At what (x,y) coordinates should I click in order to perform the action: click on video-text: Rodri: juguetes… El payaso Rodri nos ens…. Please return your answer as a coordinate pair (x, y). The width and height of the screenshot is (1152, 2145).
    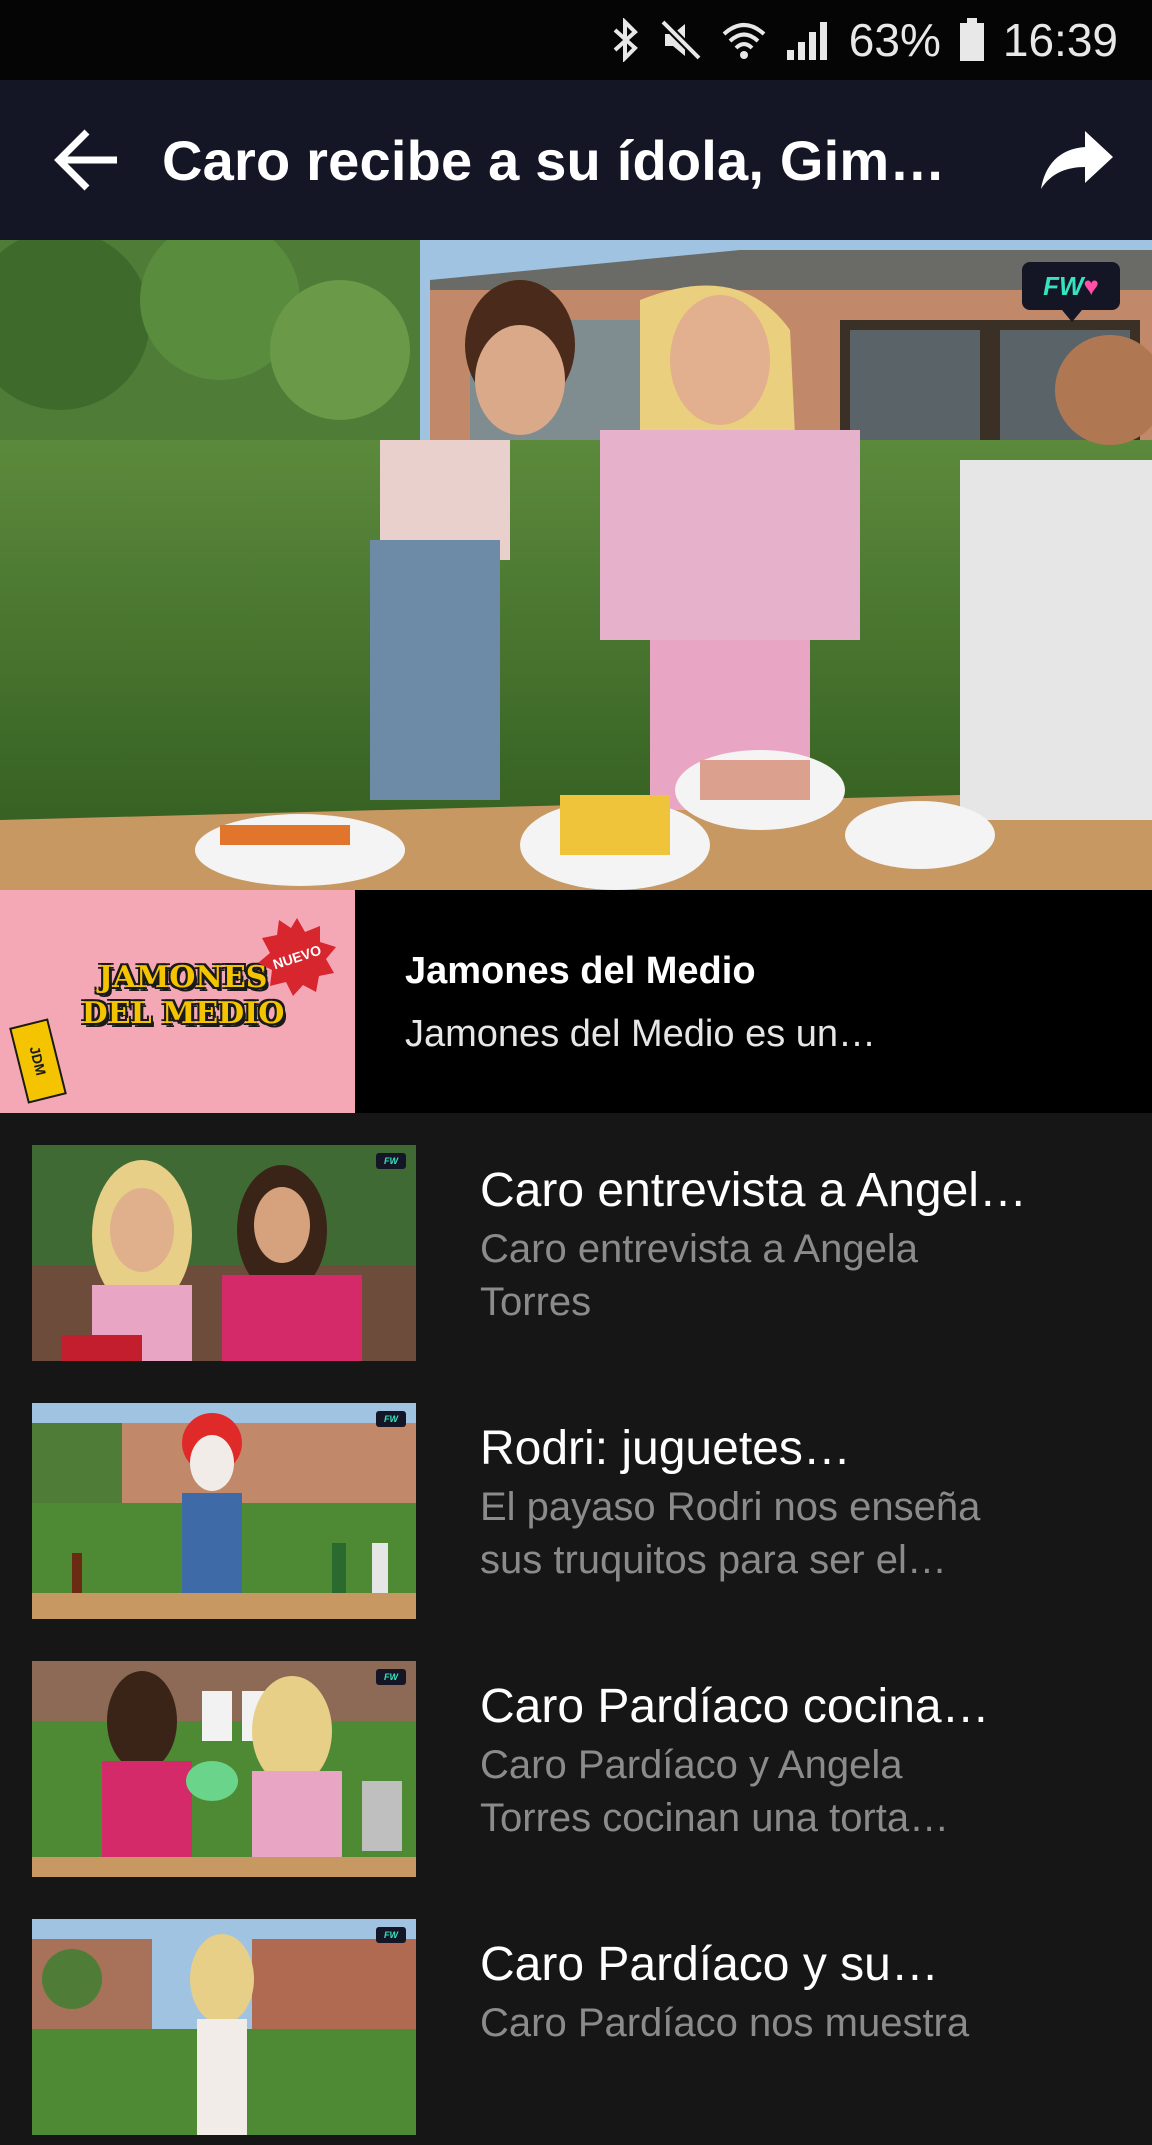
    Looking at the image, I should click on (800, 1503).